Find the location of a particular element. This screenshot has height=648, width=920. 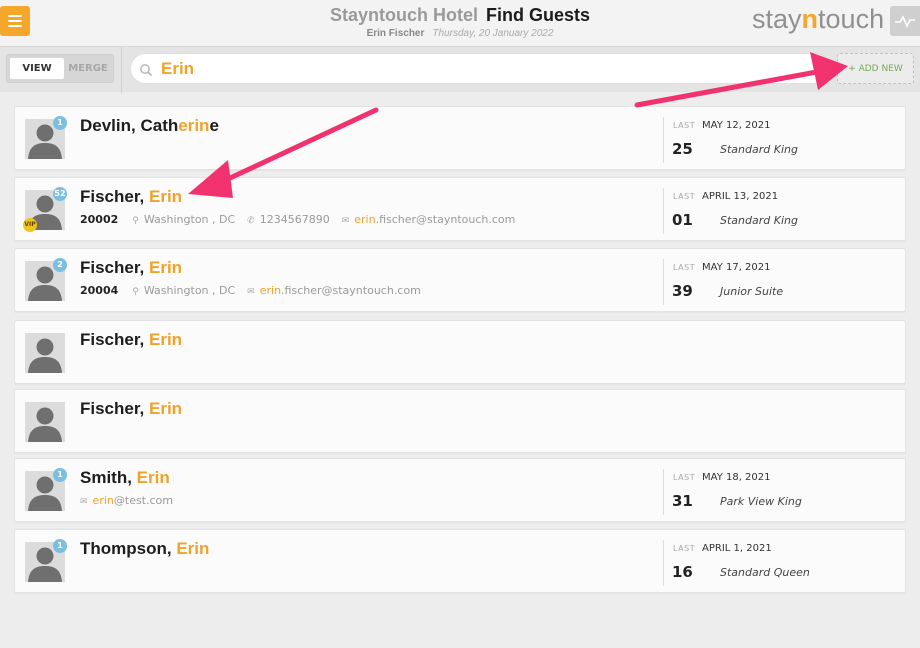

last-stay-day: 39 is located at coordinates (682, 291).